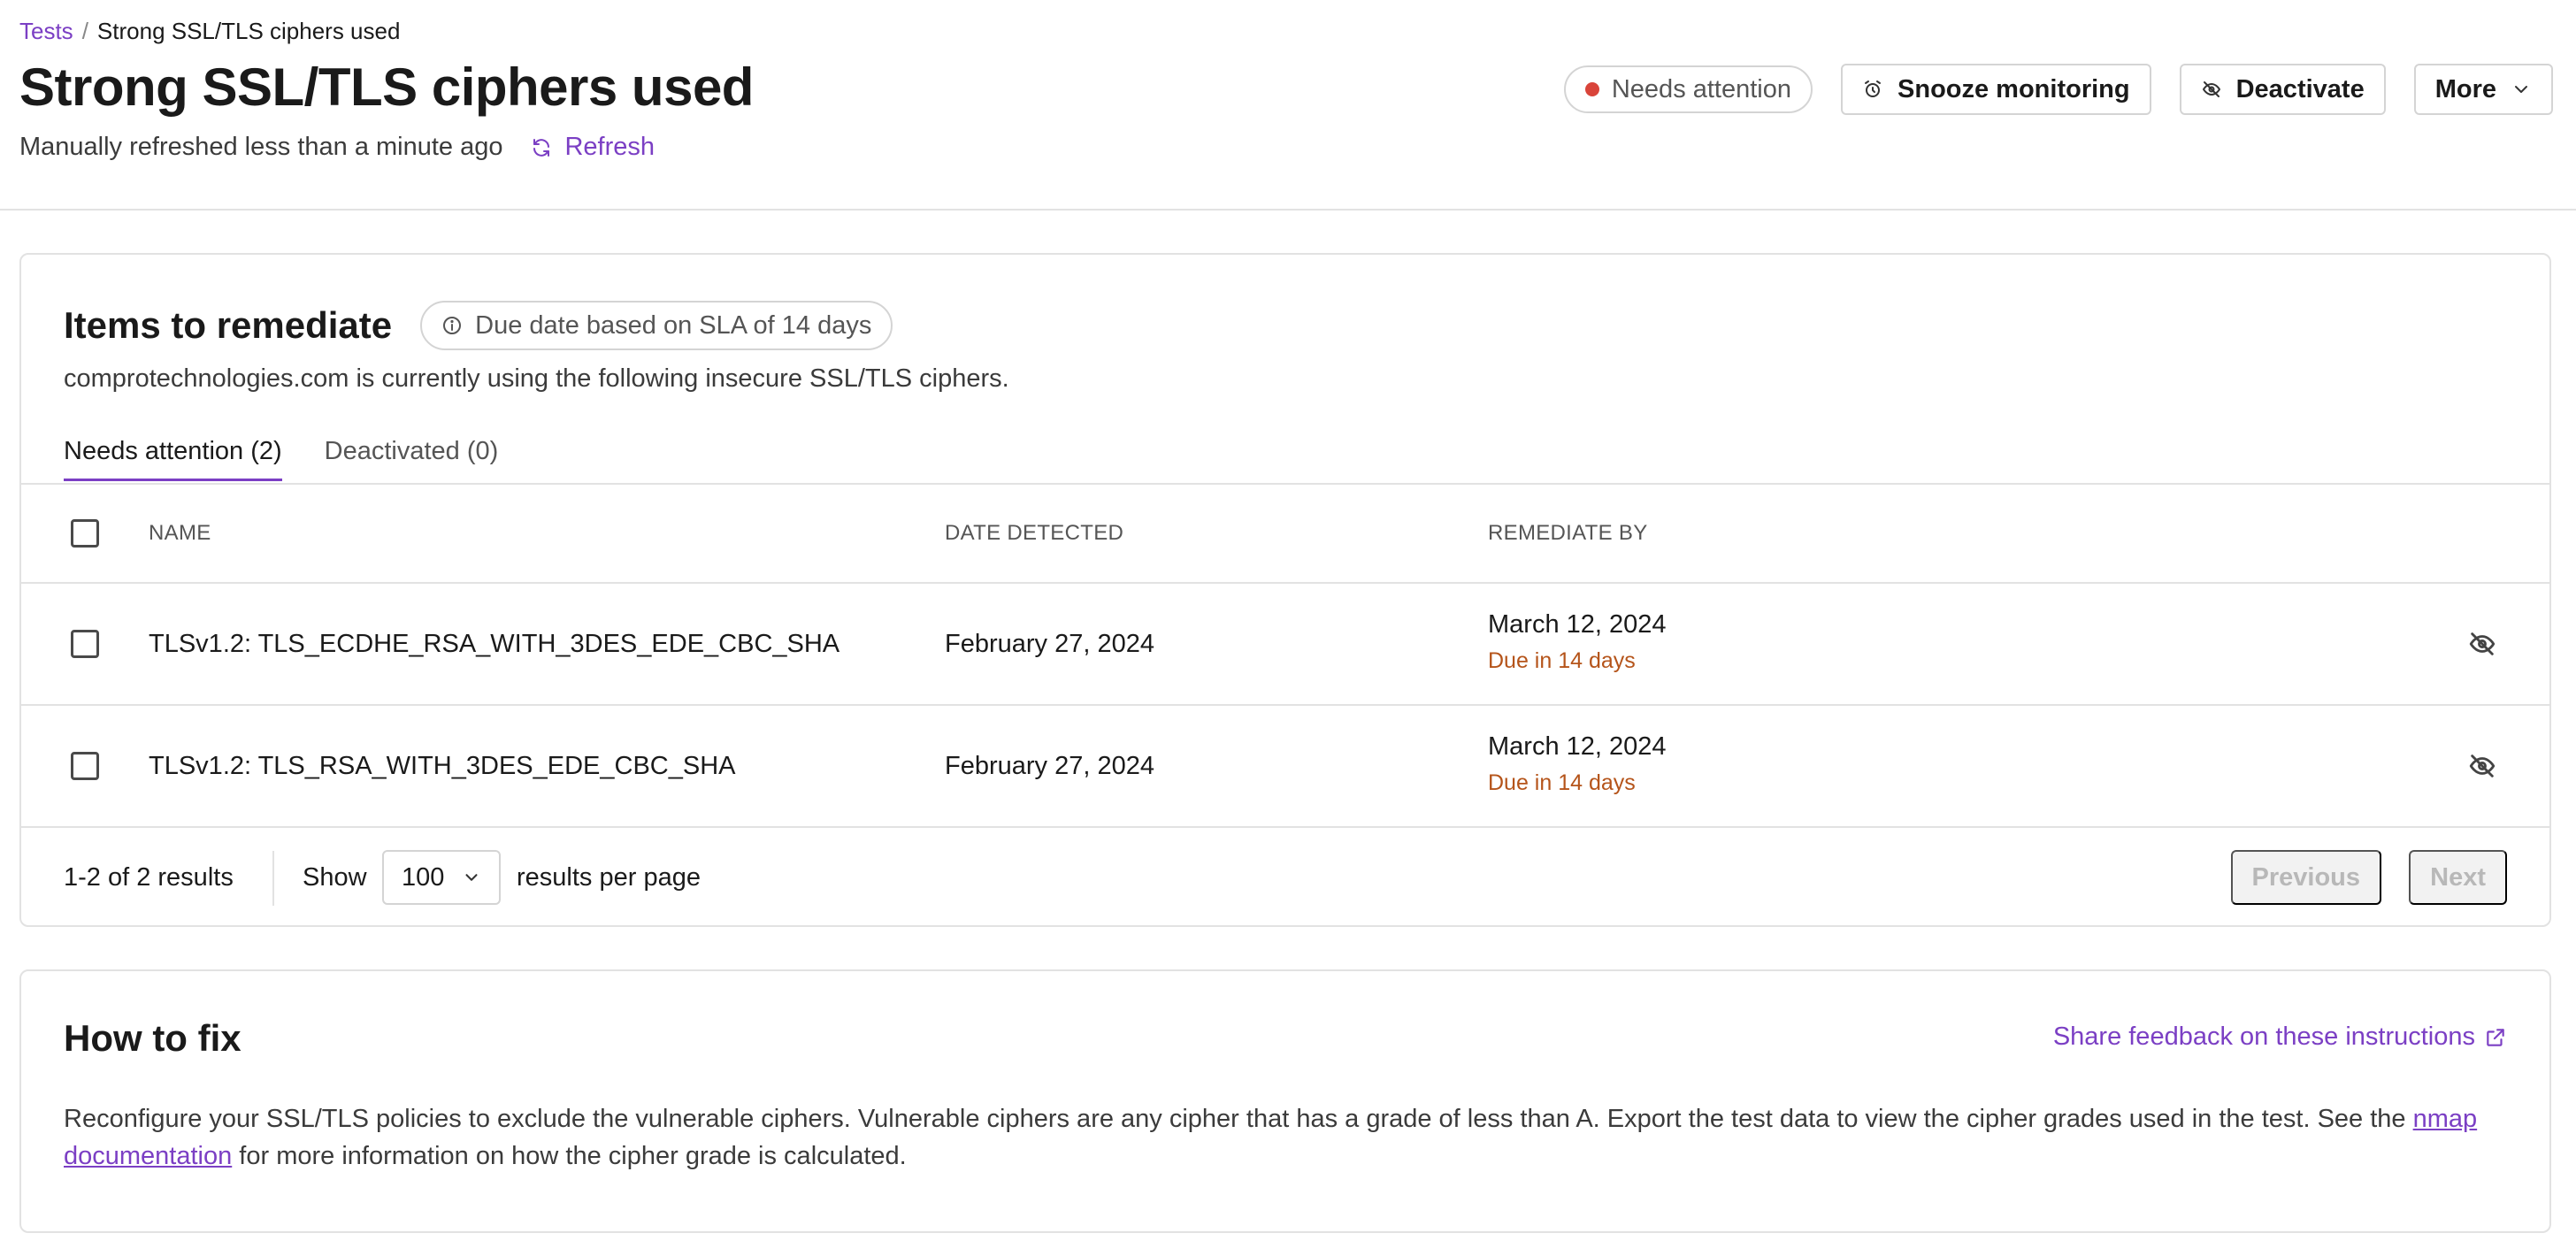 This screenshot has height=1256, width=2576. Describe the element at coordinates (248, 31) in the screenshot. I see `breadcrumb-current: Strong SSL/TLS ciphers used` at that location.